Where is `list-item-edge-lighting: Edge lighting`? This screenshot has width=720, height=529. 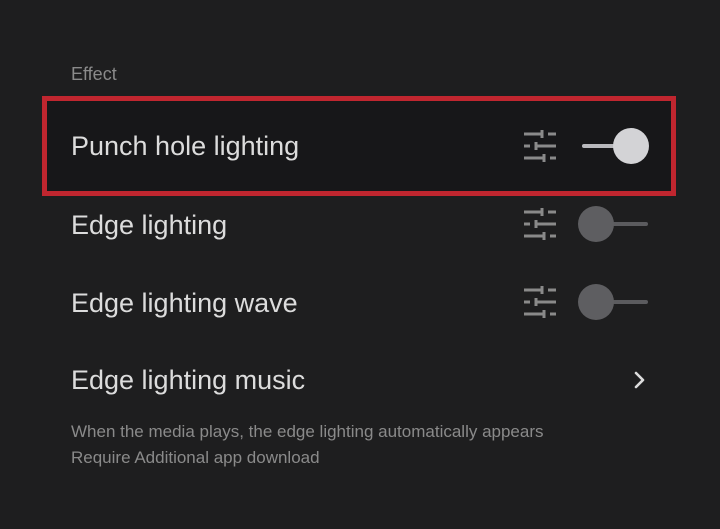 list-item-edge-lighting: Edge lighting is located at coordinates (360, 234).